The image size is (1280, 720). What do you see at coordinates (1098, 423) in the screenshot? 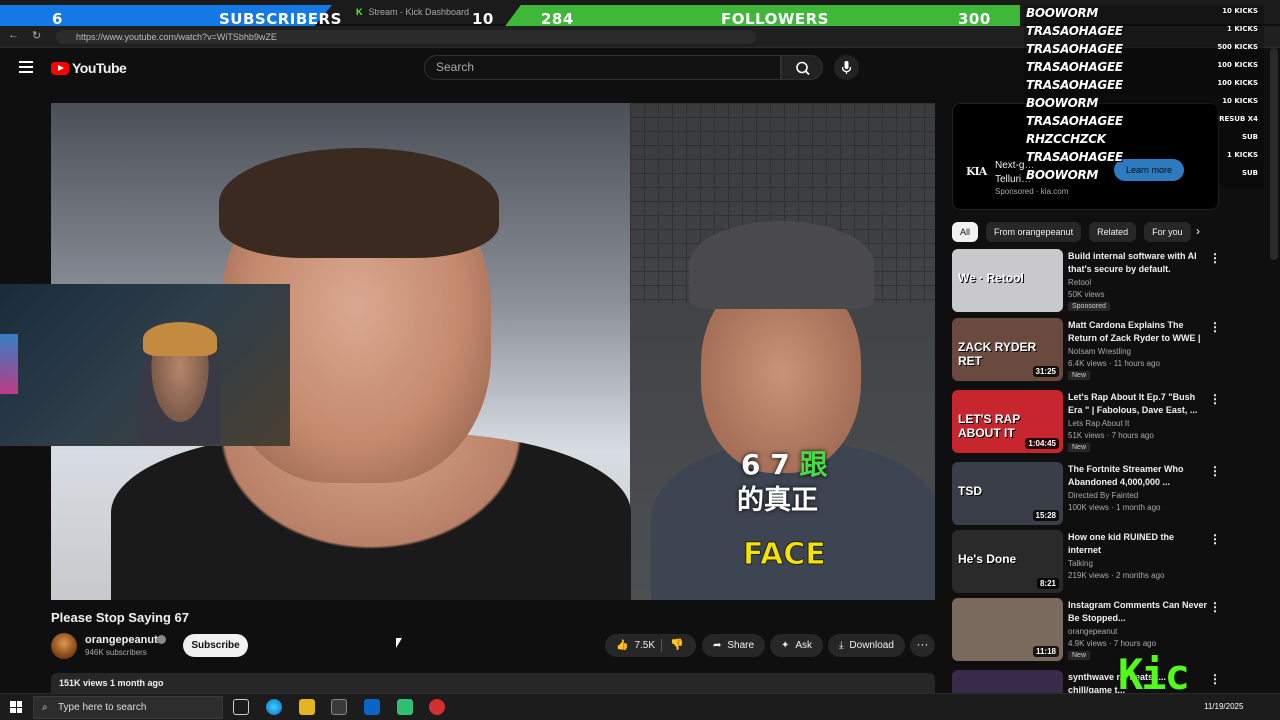
I see `recommendation-channel: Lets Rap About It` at bounding box center [1098, 423].